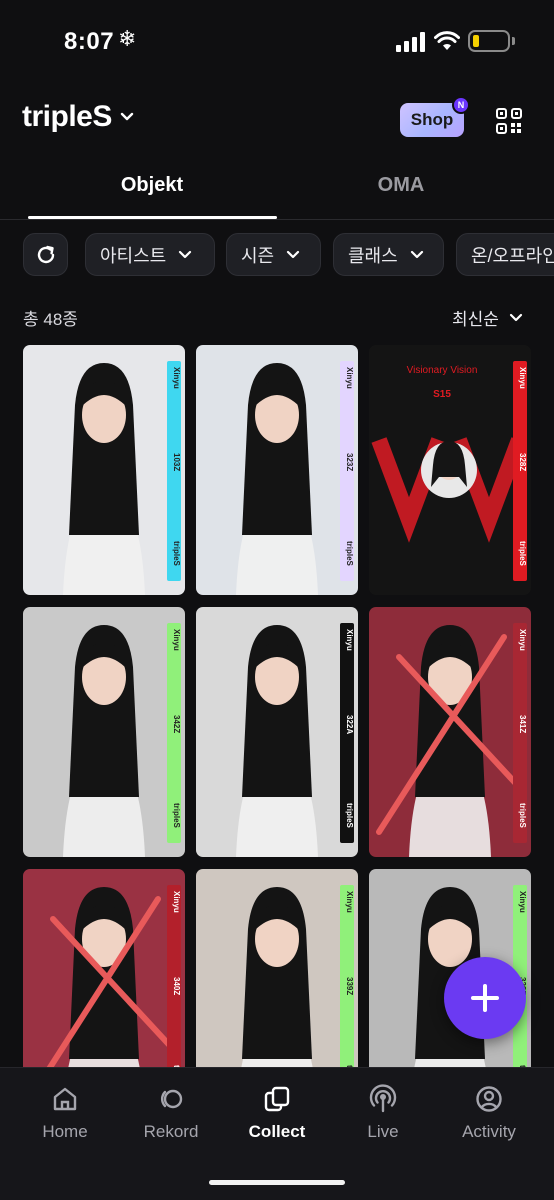 The width and height of the screenshot is (554, 1200). I want to click on filter-class: 클래스, so click(388, 254).